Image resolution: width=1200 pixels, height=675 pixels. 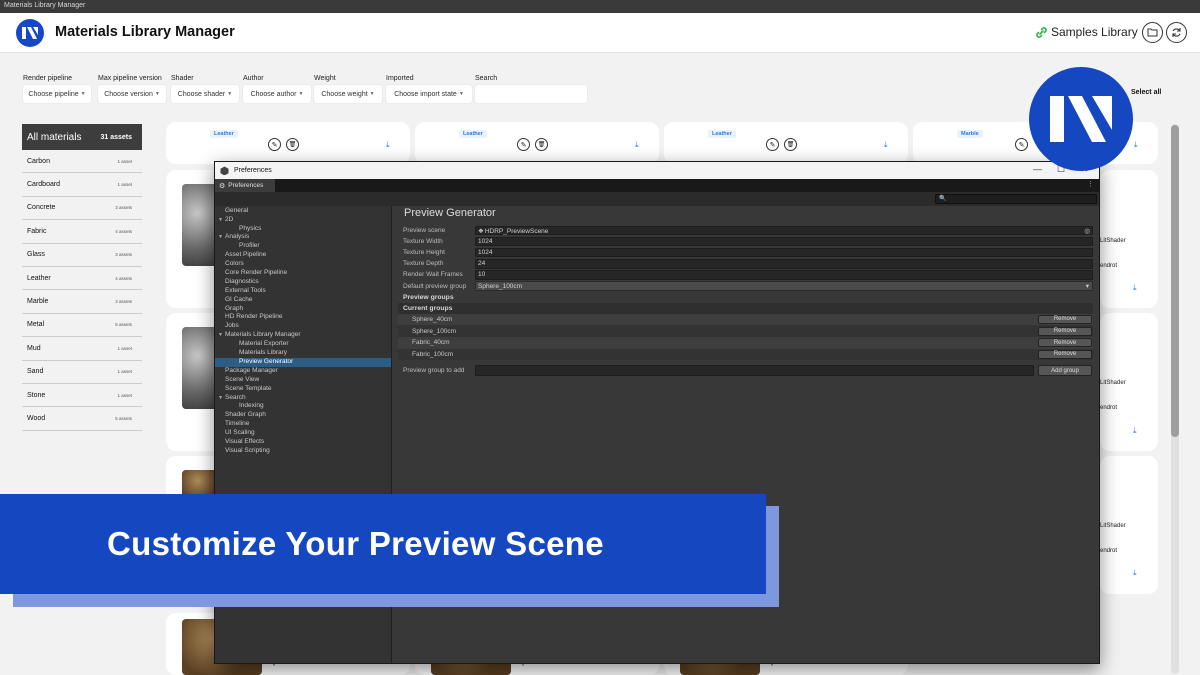 What do you see at coordinates (303, 406) in the screenshot?
I see `tree-item: Indexing` at bounding box center [303, 406].